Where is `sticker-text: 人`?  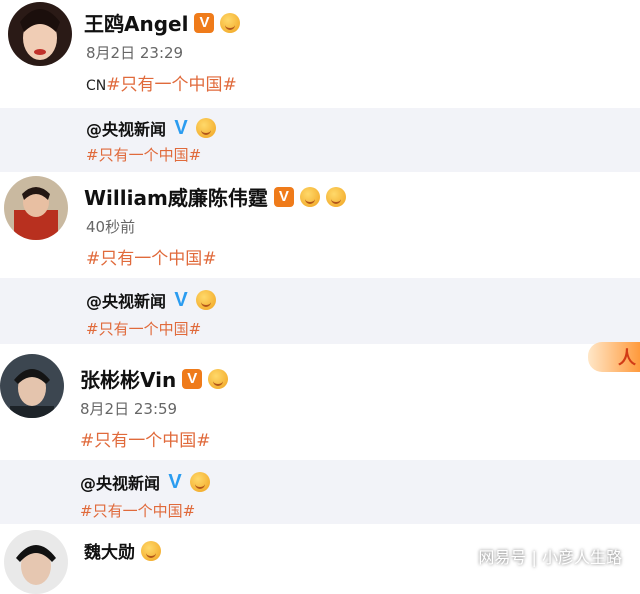
sticker-text: 人 is located at coordinates (627, 358).